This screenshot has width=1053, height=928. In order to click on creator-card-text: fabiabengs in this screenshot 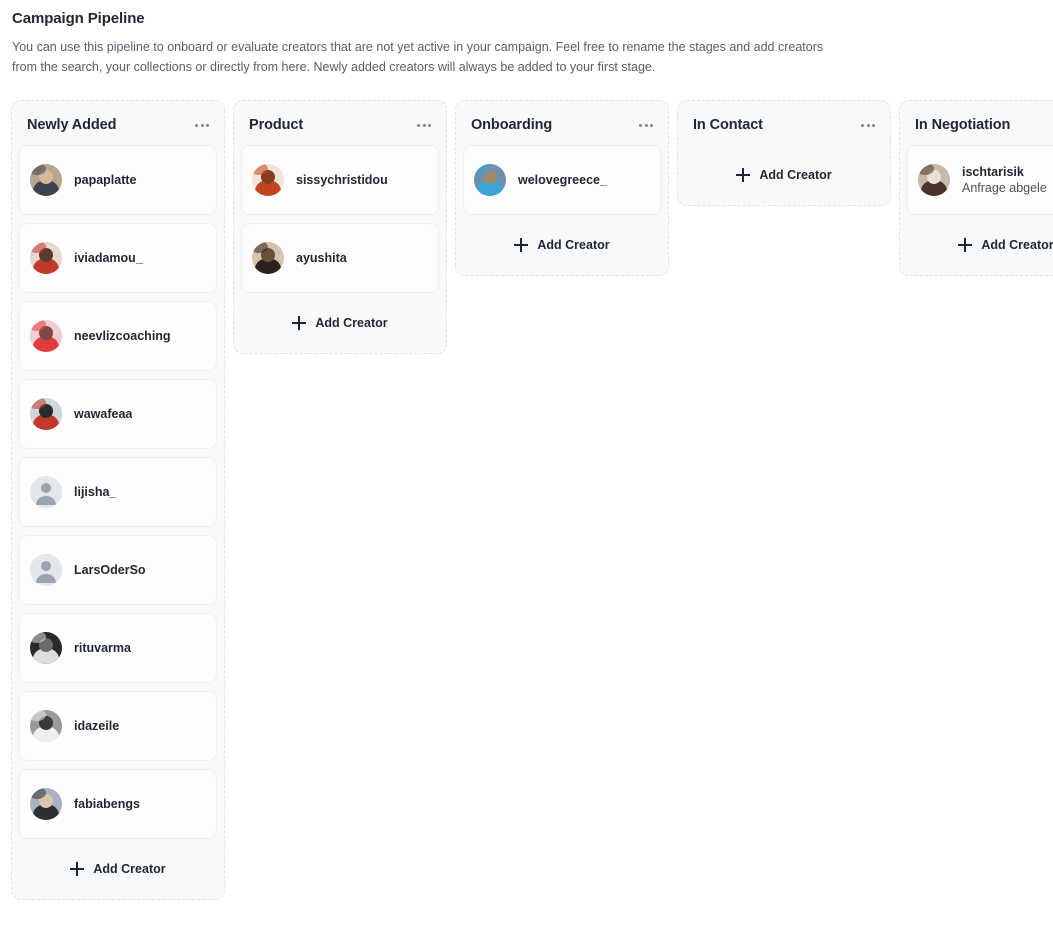, I will do `click(107, 804)`.